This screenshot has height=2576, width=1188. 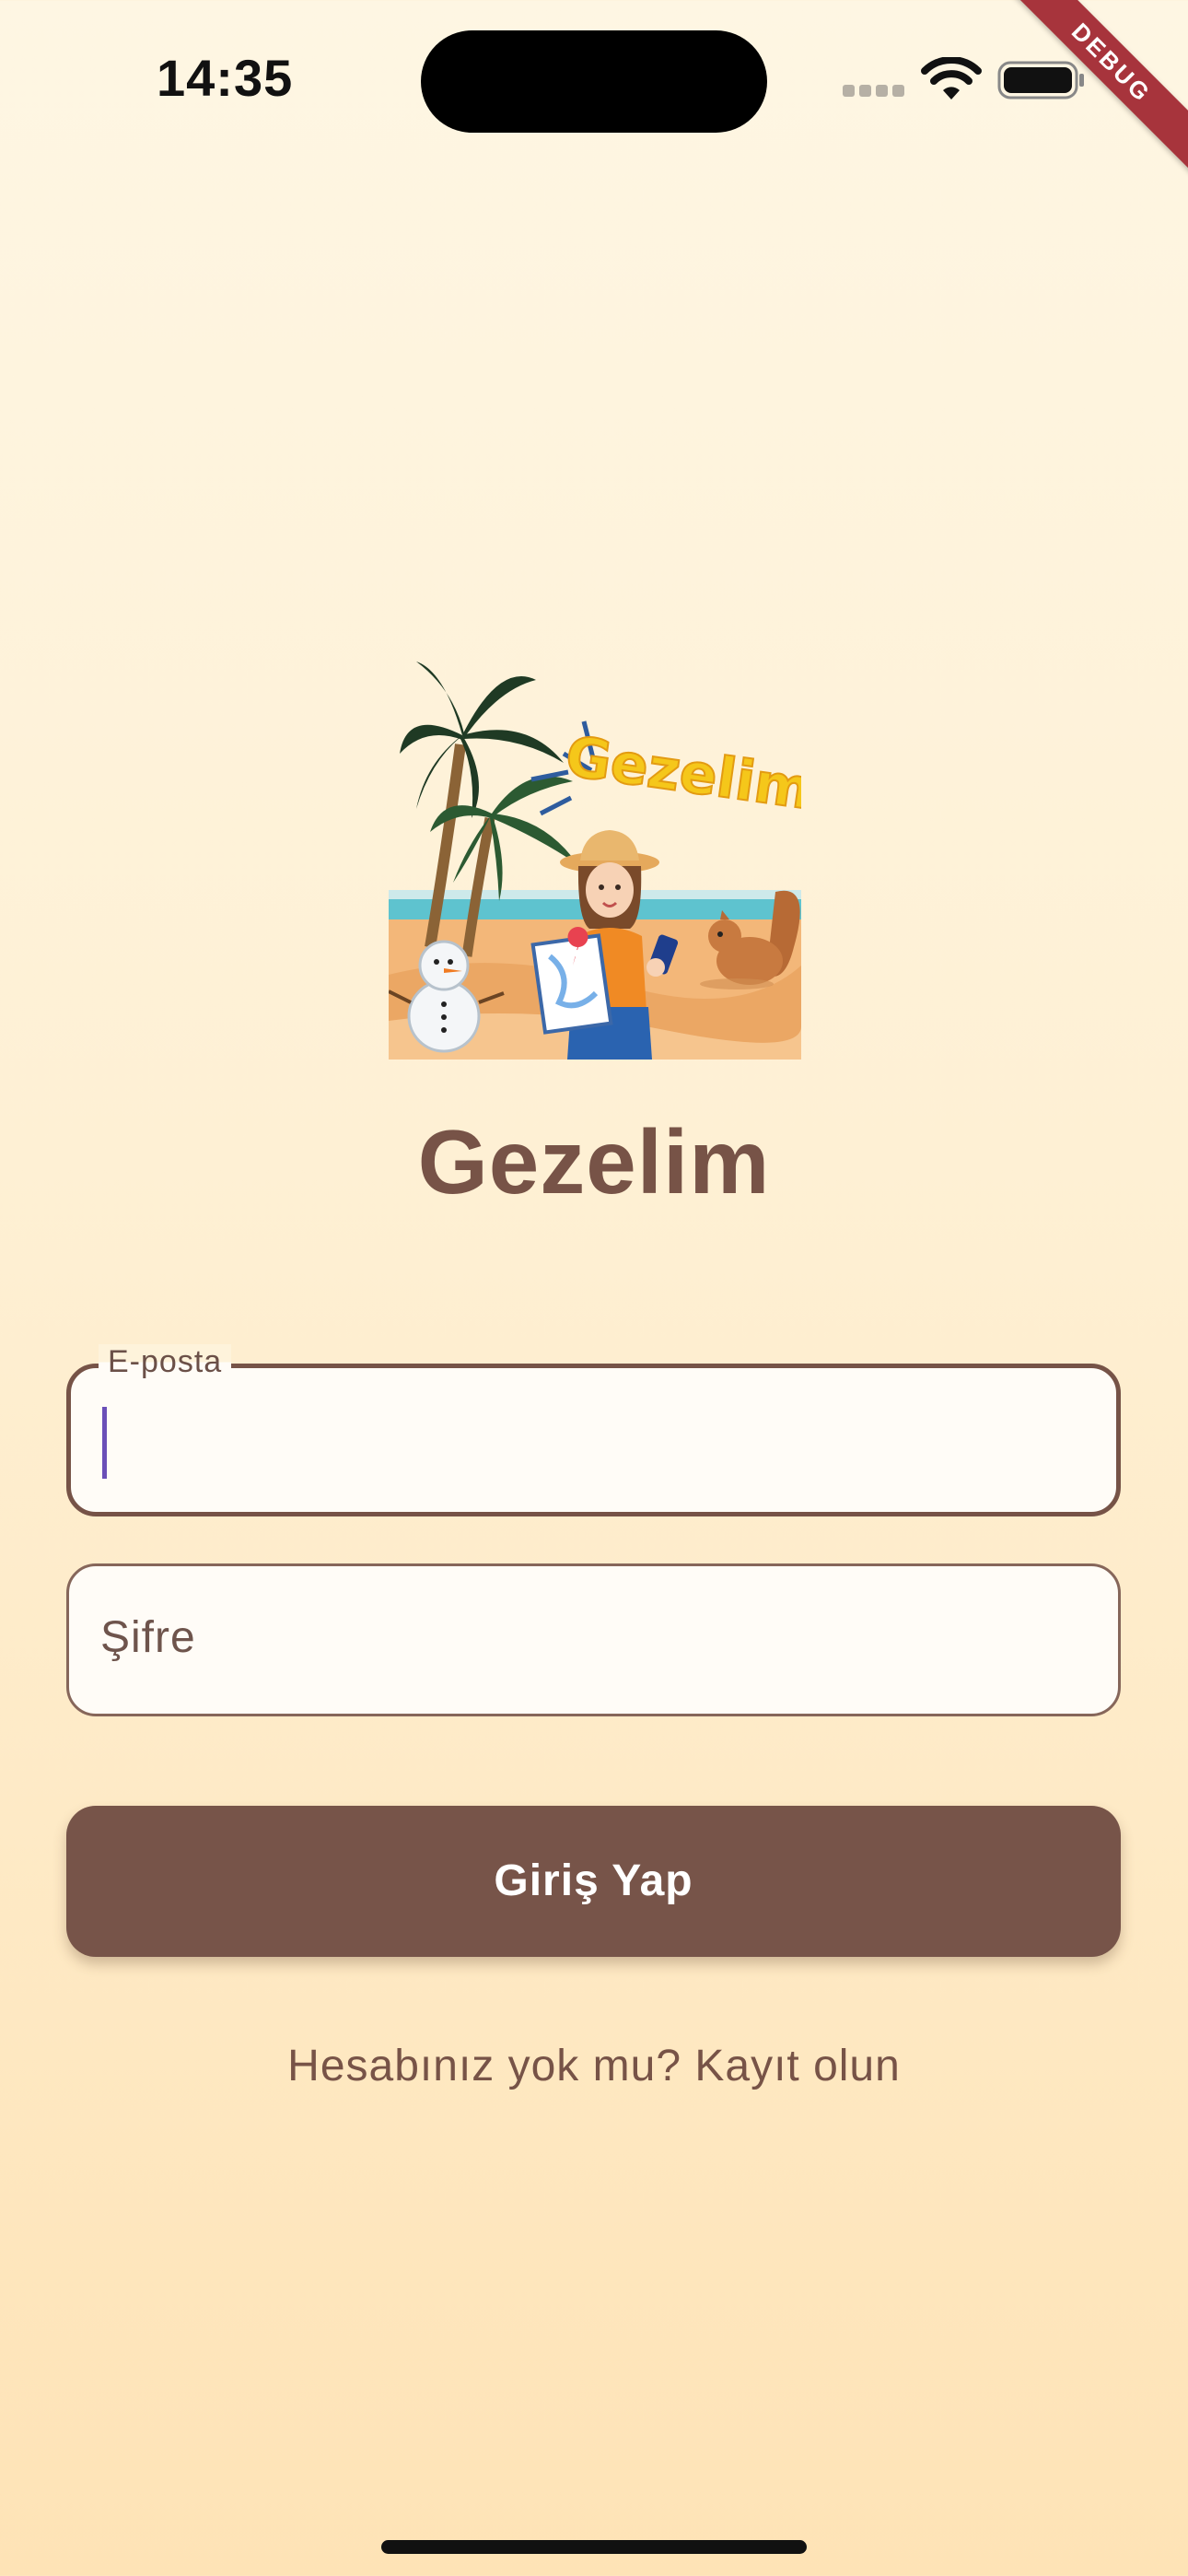 What do you see at coordinates (148, 1637) in the screenshot?
I see `password-field-placeholder: Şifre` at bounding box center [148, 1637].